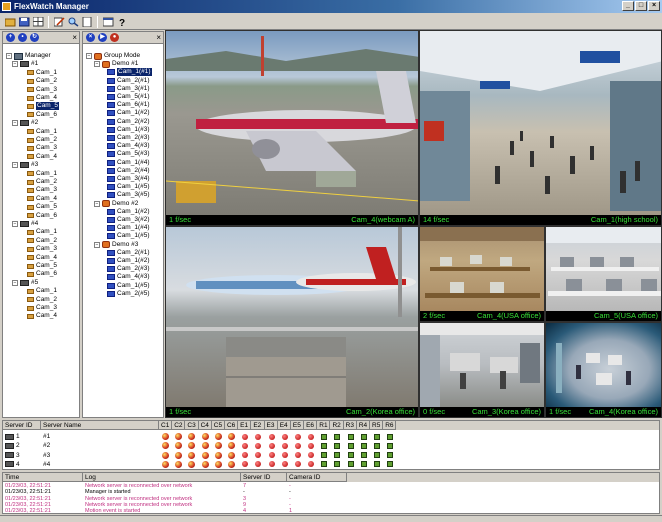 The width and height of the screenshot is (662, 522). Describe the element at coordinates (482, 370) in the screenshot. I see `video-tile: 0 f/sec Cam_3(Korea office)` at that location.